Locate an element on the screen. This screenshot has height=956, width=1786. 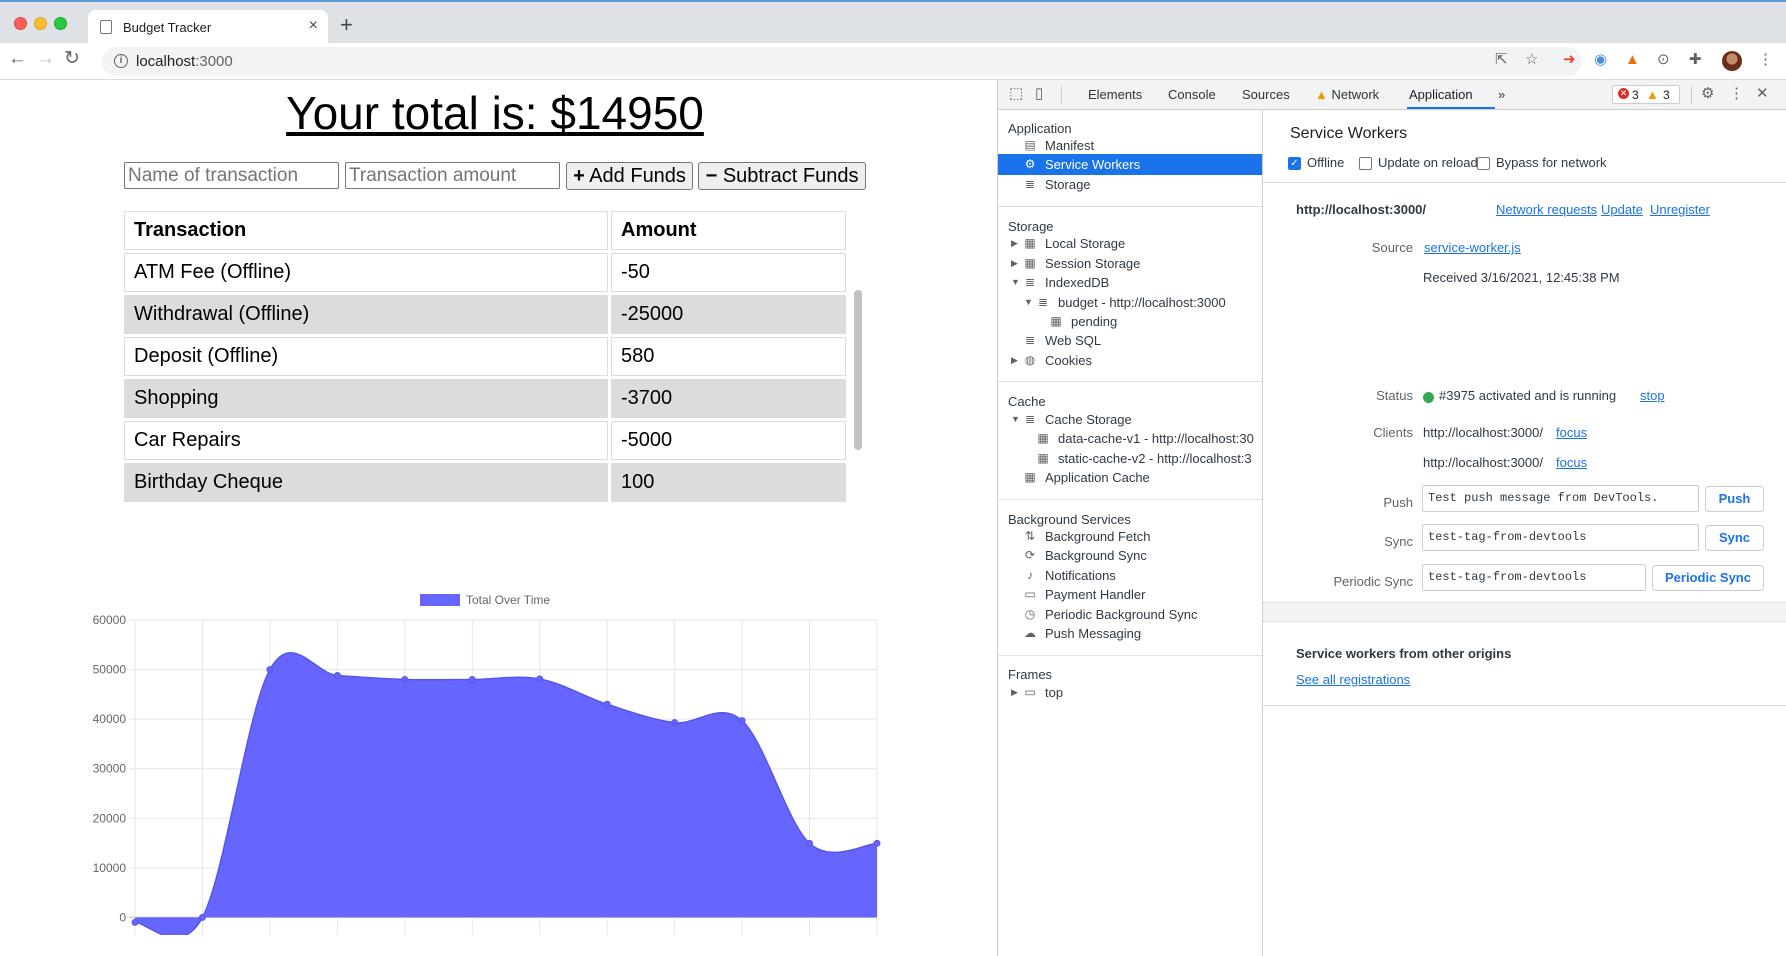
sidebar-item-frame-top: ▶ ▭ top is located at coordinates (1130, 692).